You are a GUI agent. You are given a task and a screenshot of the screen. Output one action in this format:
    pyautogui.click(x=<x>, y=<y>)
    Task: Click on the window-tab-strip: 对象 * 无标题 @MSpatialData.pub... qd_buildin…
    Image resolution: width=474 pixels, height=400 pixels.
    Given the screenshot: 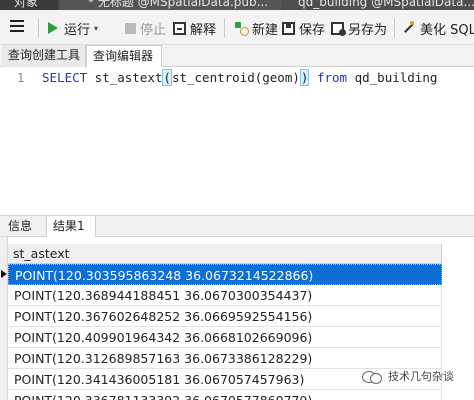 What is the action you would take?
    pyautogui.click(x=237, y=5)
    